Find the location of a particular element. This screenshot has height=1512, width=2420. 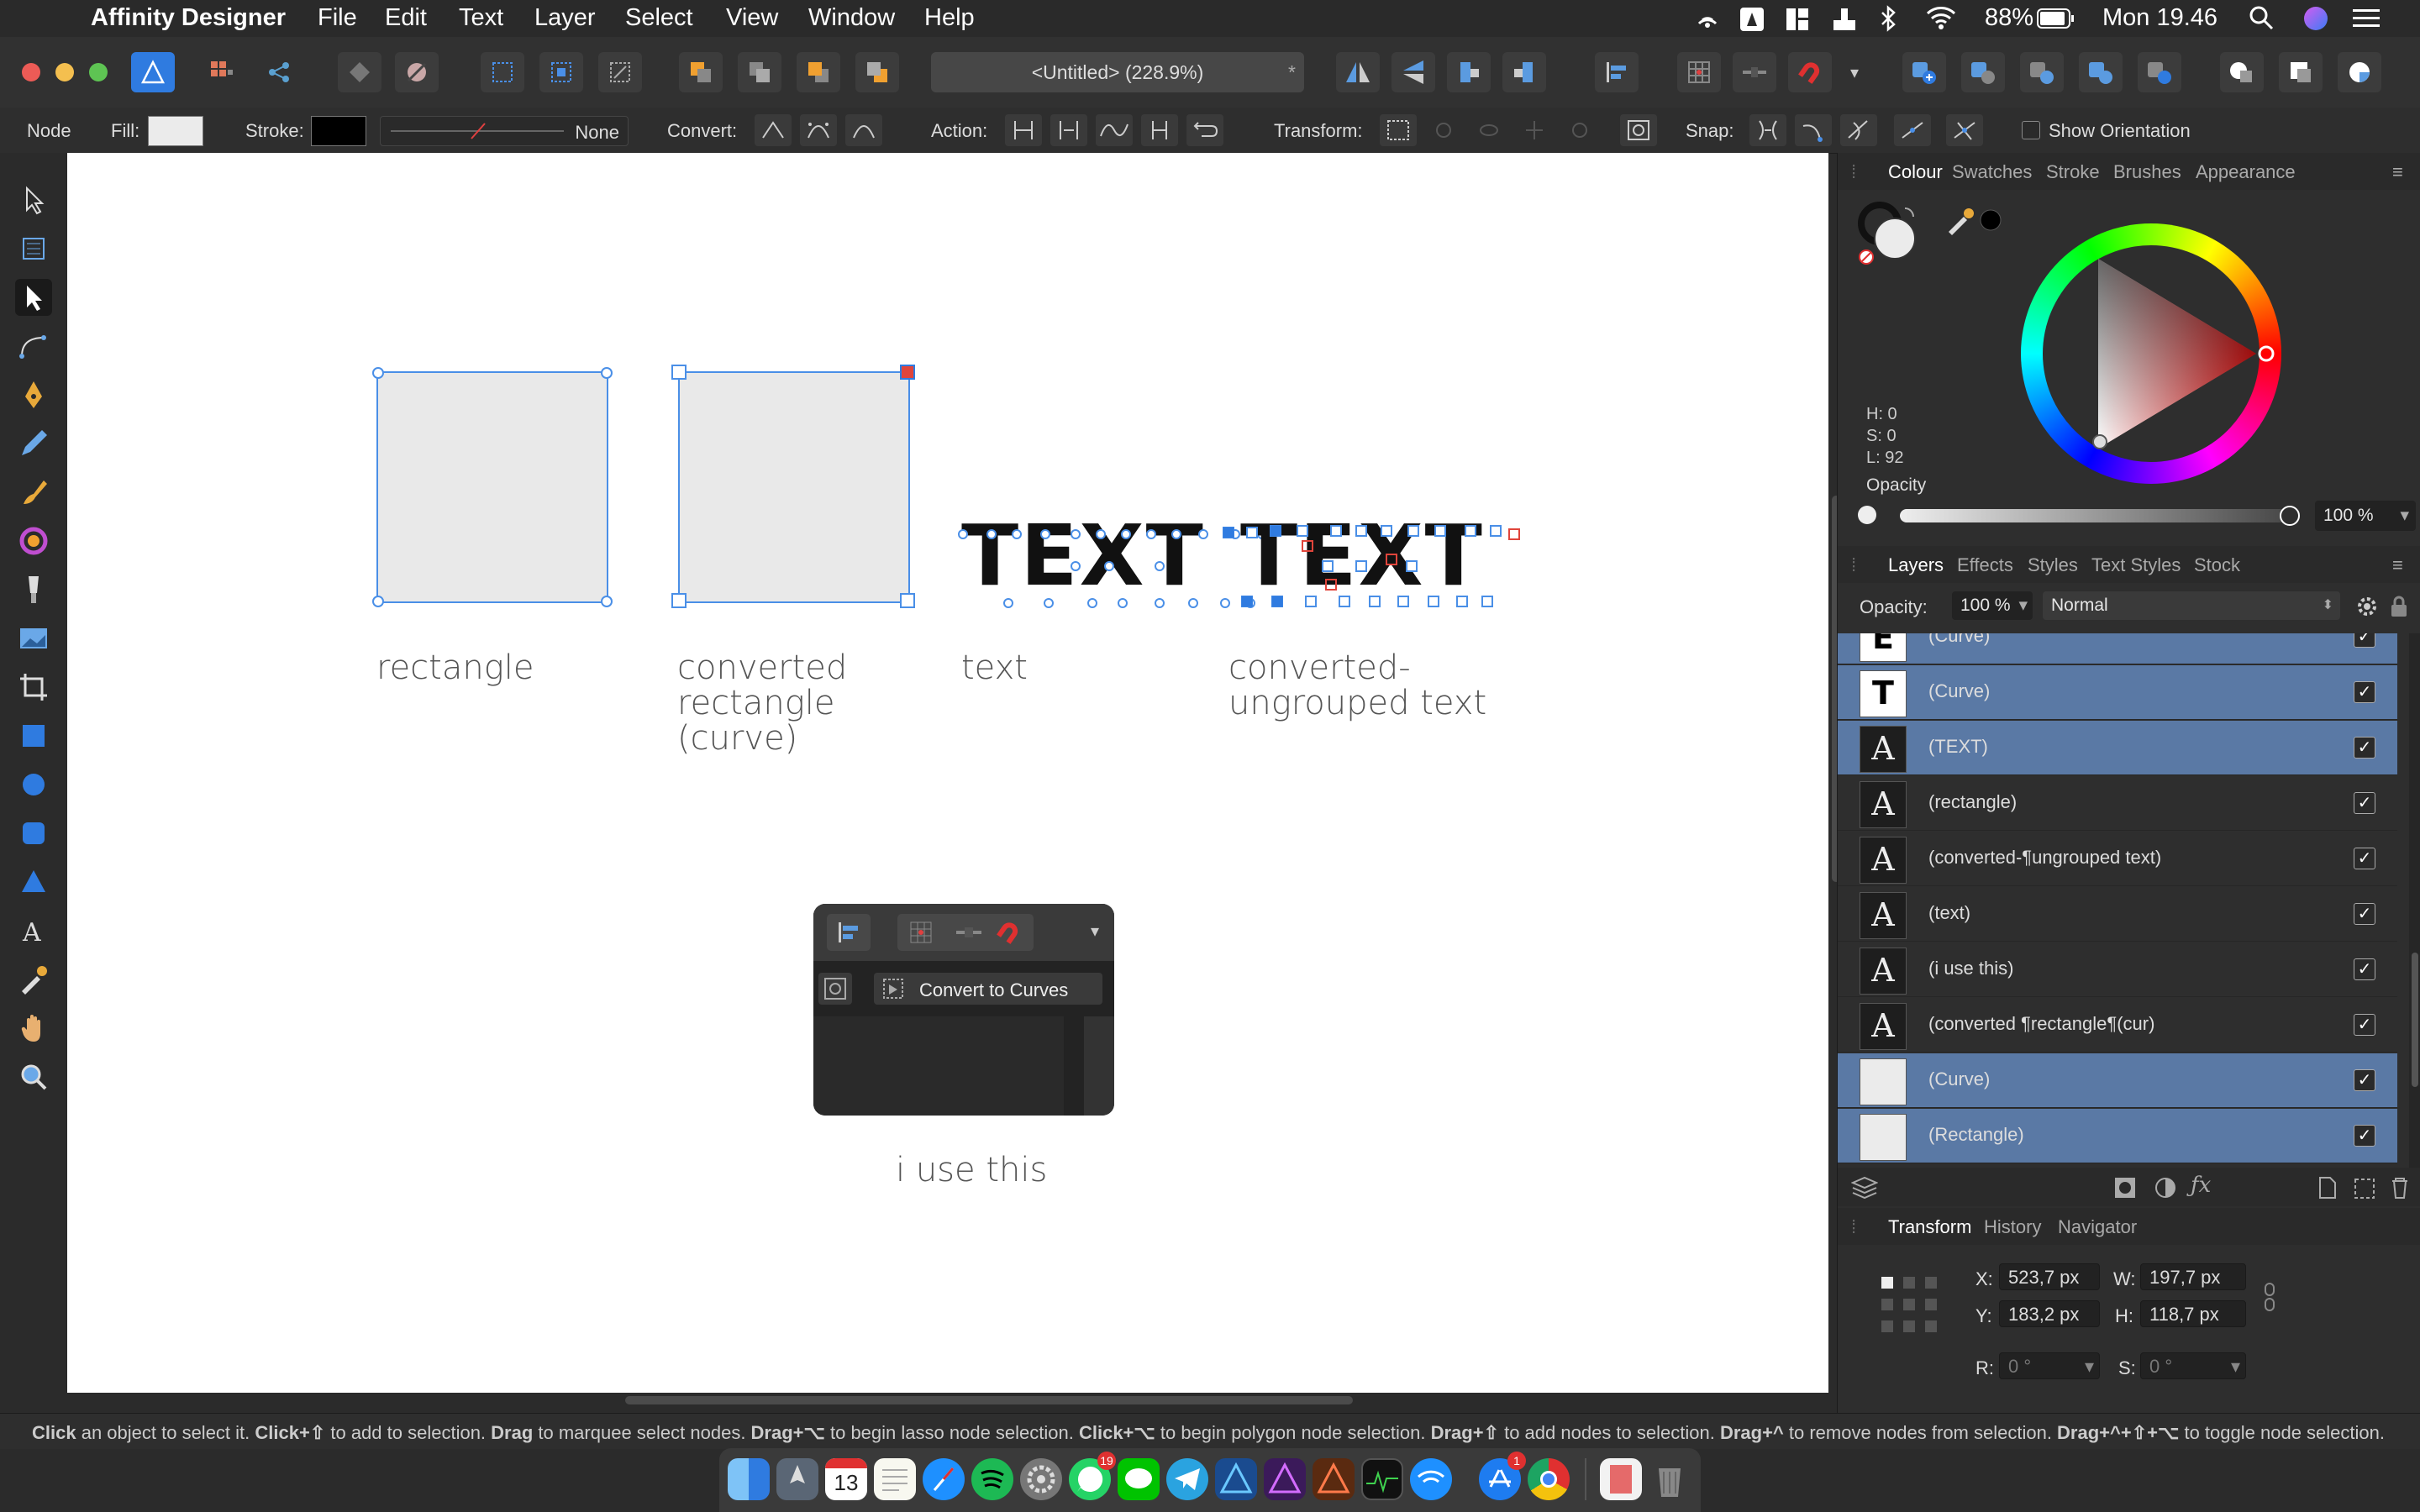

snapping-options-button is located at coordinates (1754, 72).